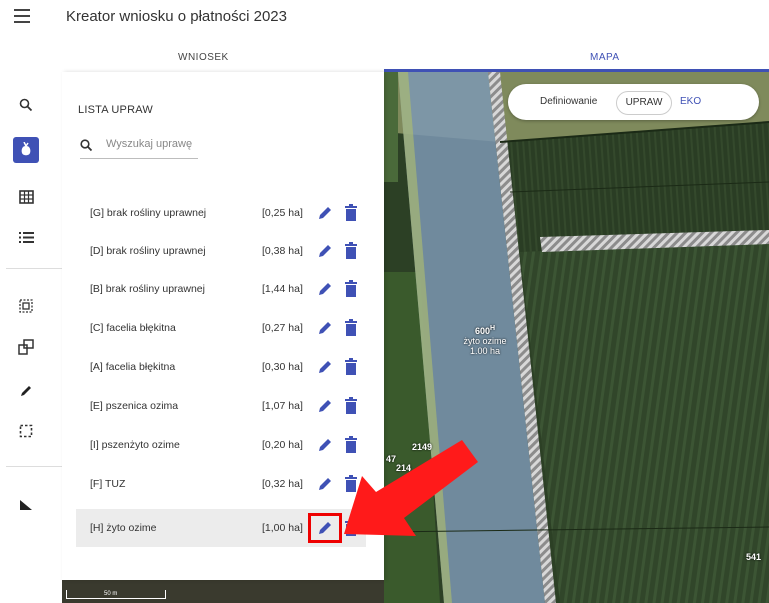 This screenshot has width=769, height=603. Describe the element at coordinates (221, 251) in the screenshot. I see `crop-row: [D] brak rośliny uprawnej [0,38 ha]` at that location.